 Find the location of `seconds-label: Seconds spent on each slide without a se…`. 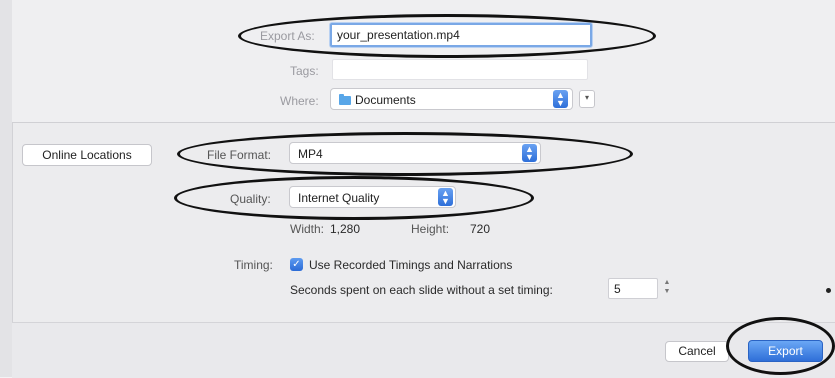

seconds-label: Seconds spent on each slide without a se… is located at coordinates (421, 290).